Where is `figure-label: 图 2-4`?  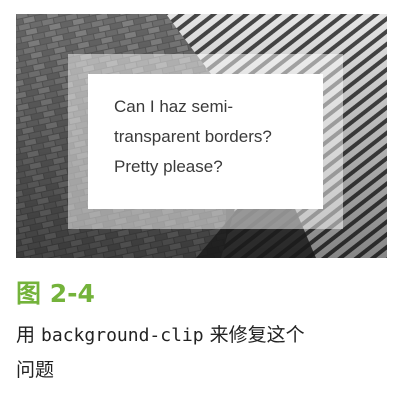 figure-label: 图 2-4 is located at coordinates (55, 293).